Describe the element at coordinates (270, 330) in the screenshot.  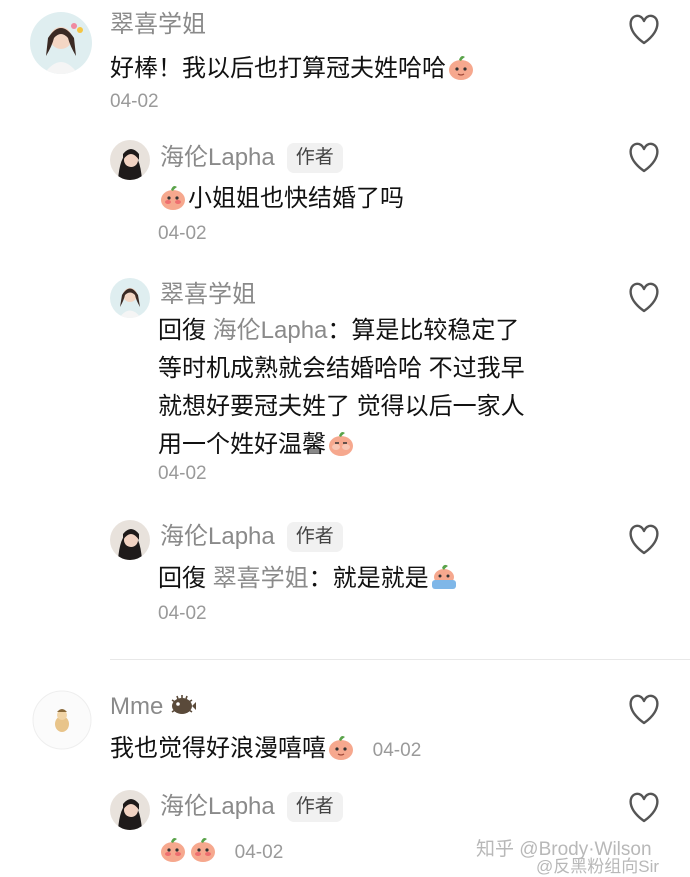
I see `reply-to-name: 海伦Lapha` at that location.